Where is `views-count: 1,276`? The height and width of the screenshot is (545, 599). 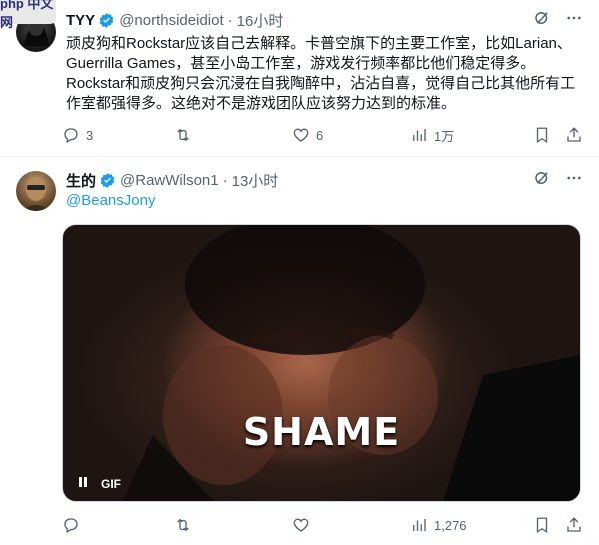
views-count: 1,276 is located at coordinates (450, 525).